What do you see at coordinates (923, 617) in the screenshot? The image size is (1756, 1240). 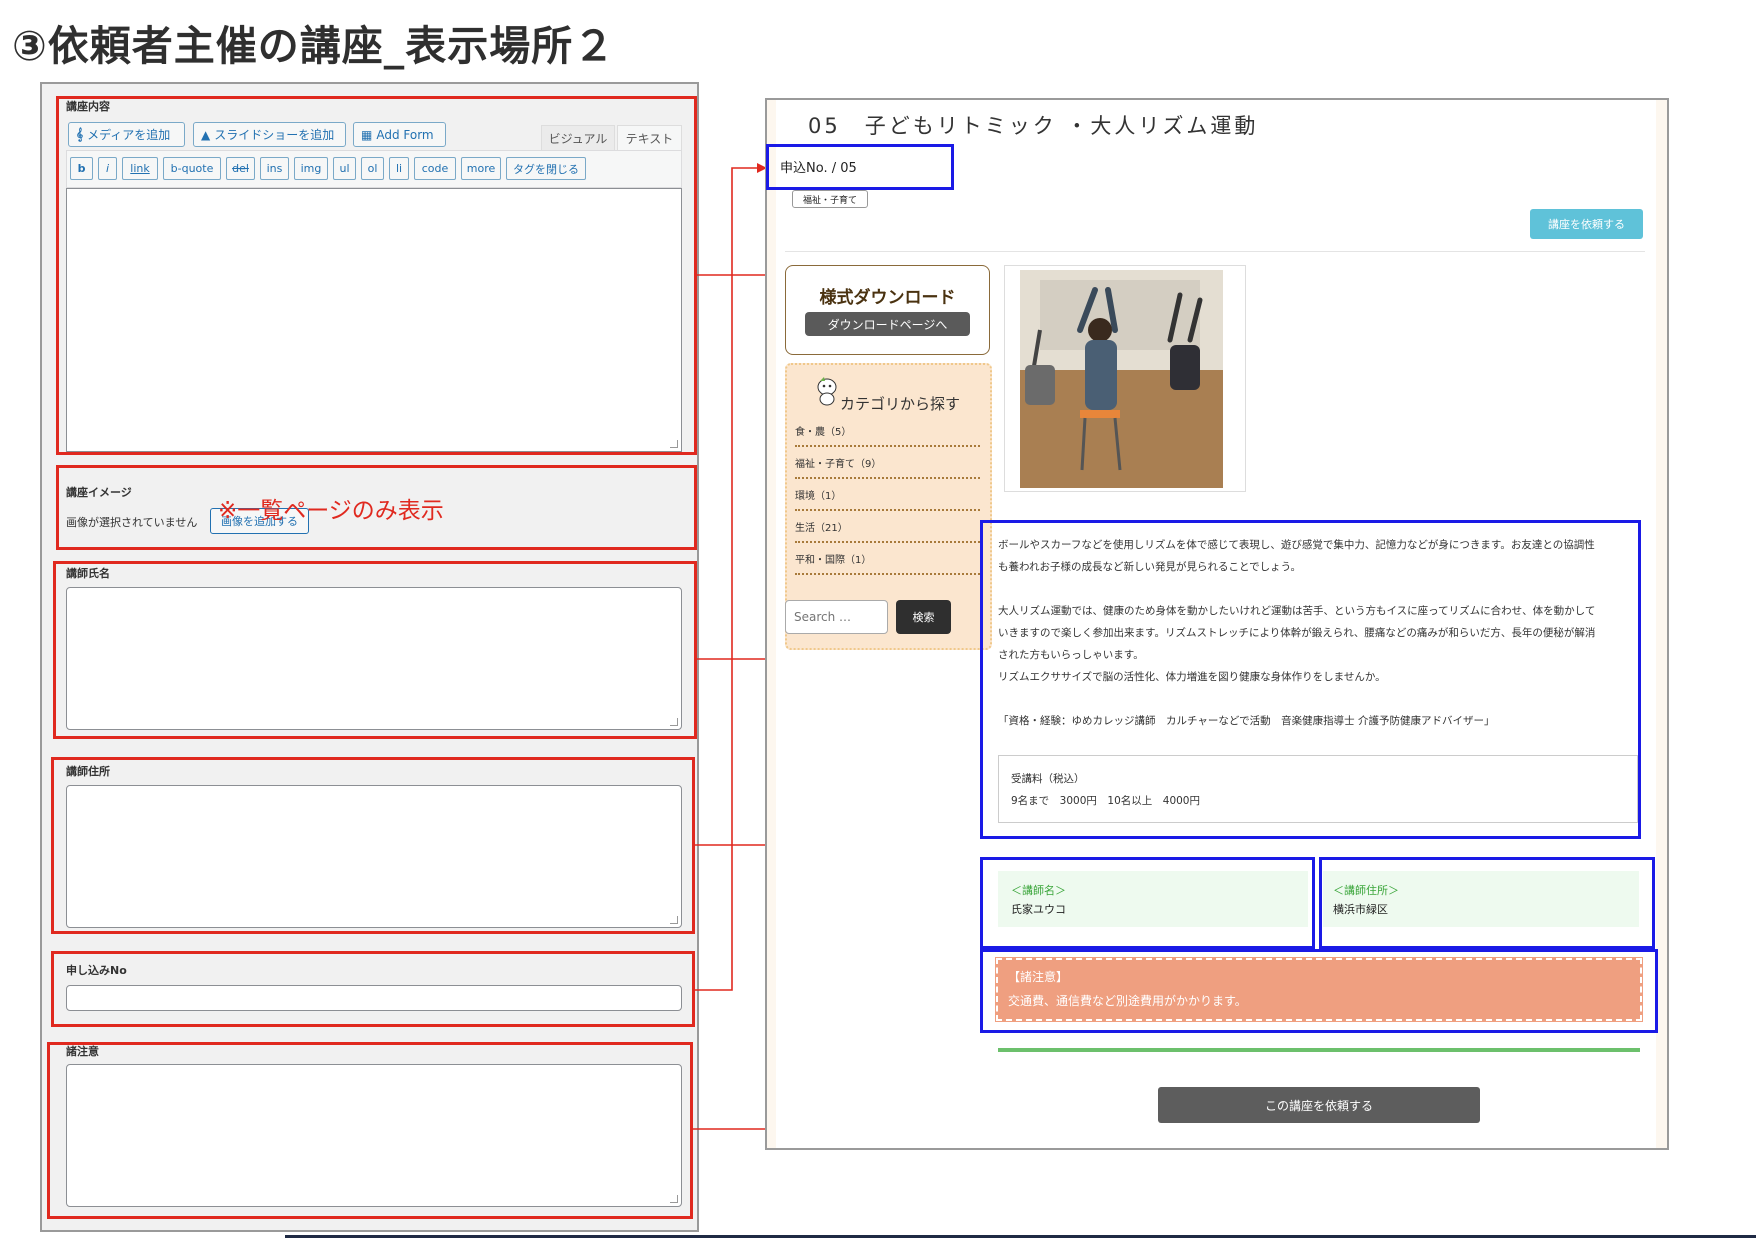 I see `search-button: 検索` at bounding box center [923, 617].